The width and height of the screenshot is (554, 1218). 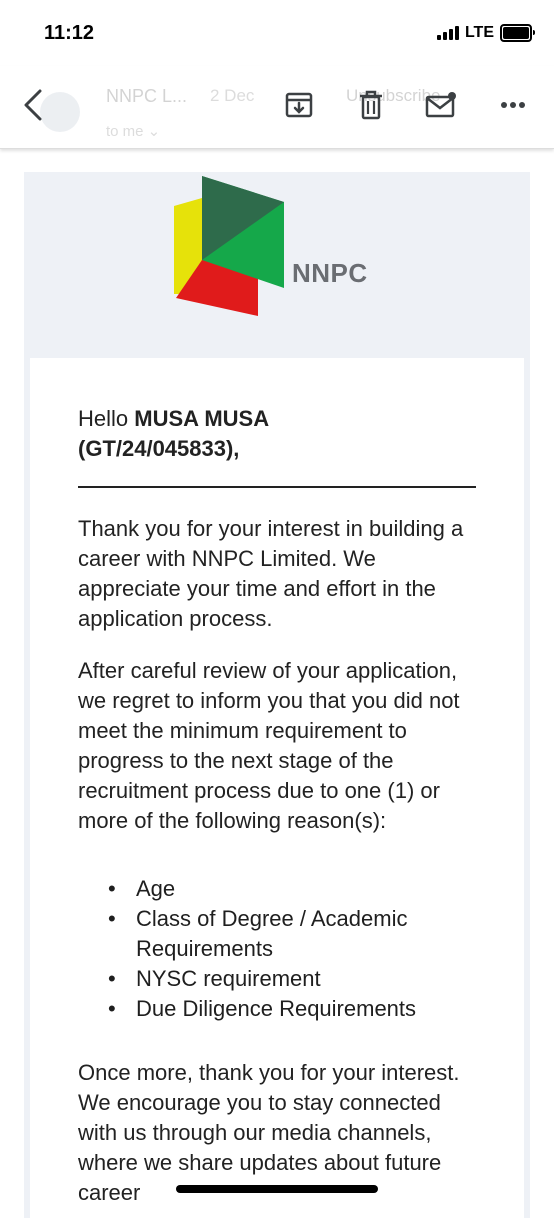 I want to click on list-item: Due Diligence Requirements, so click(x=322, y=1009).